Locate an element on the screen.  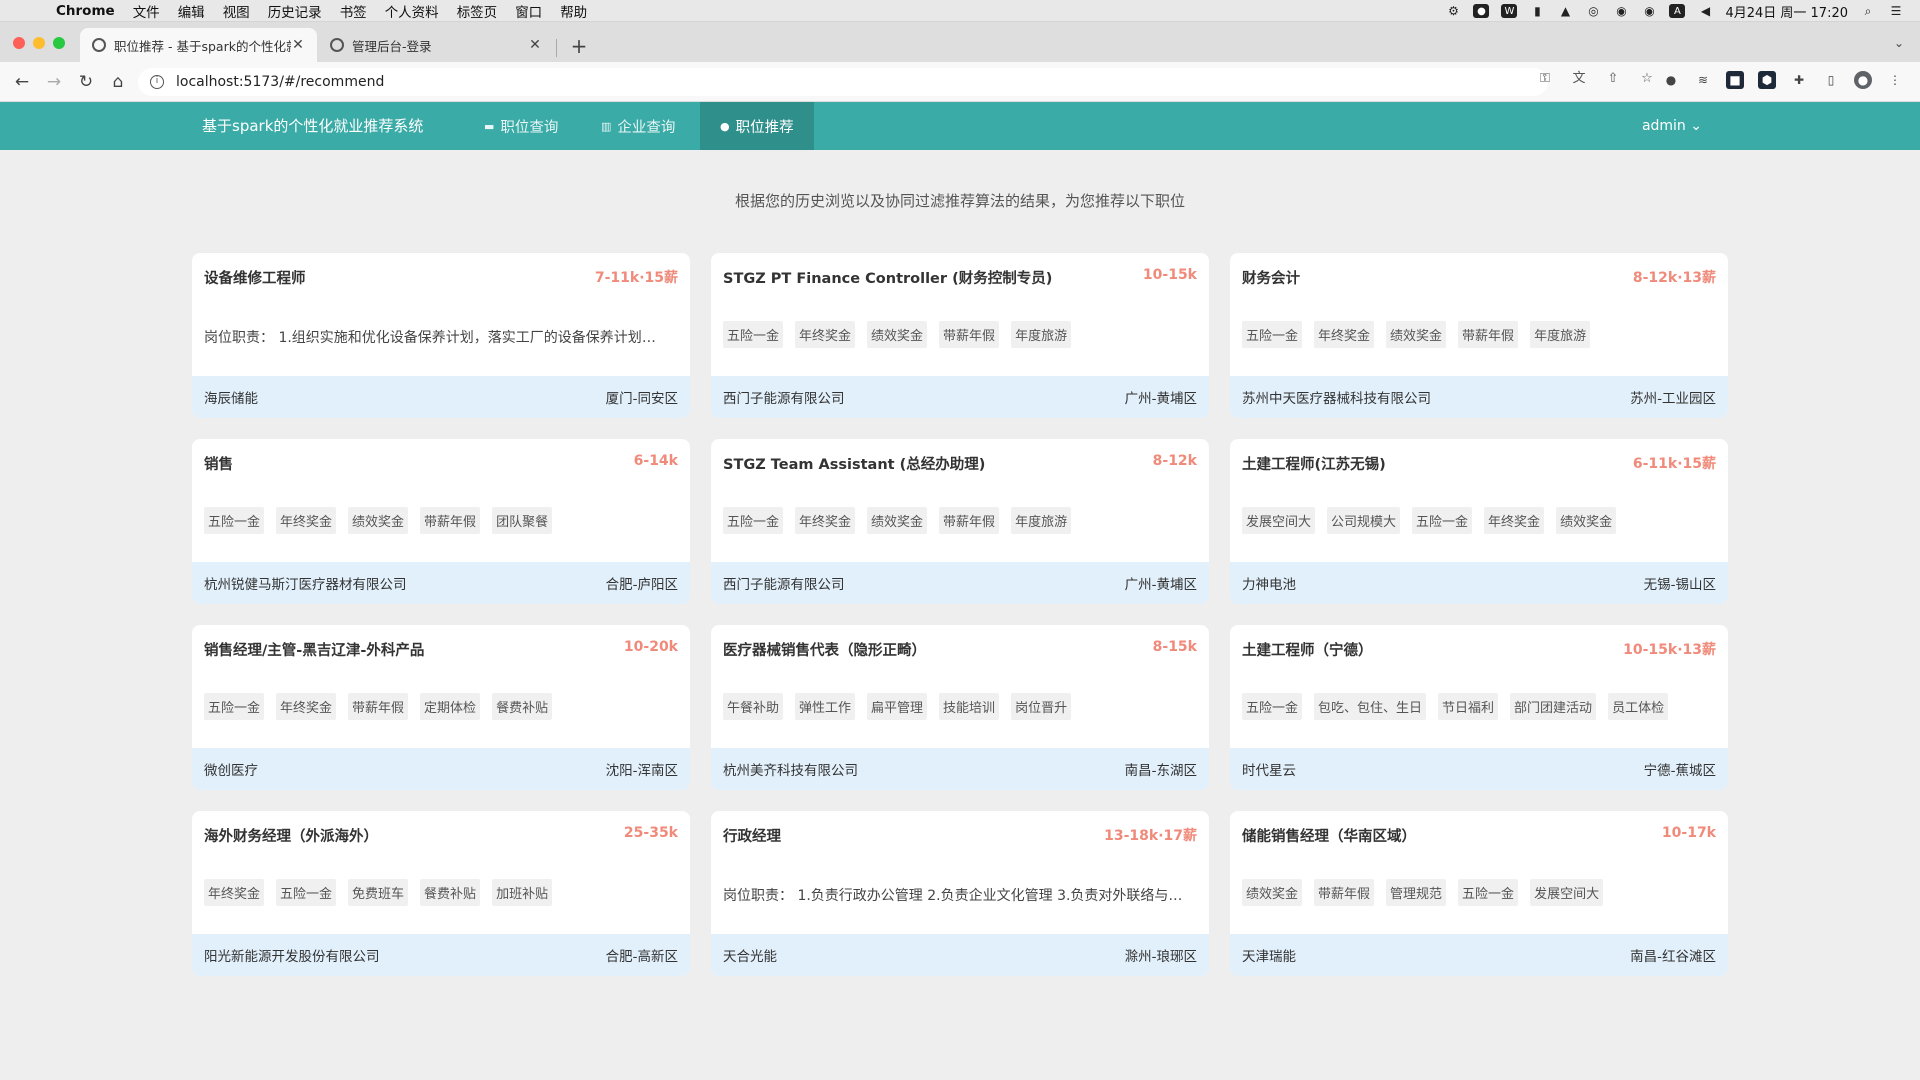
company-name: 时代星云 is located at coordinates (1269, 769).